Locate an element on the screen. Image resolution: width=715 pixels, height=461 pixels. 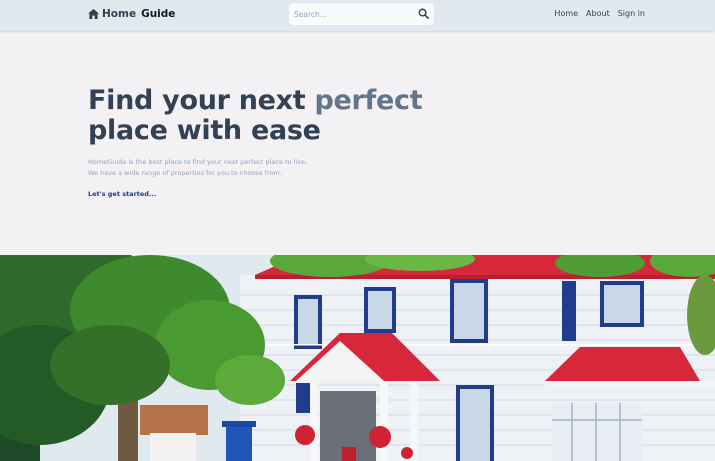
brand-logo: Home Guide is located at coordinates (131, 14).